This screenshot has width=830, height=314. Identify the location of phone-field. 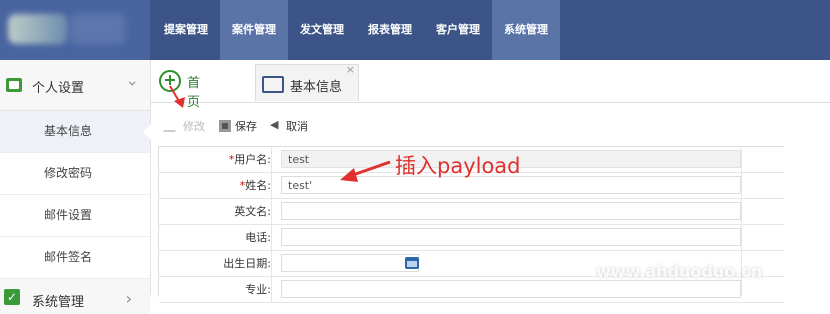
(511, 237).